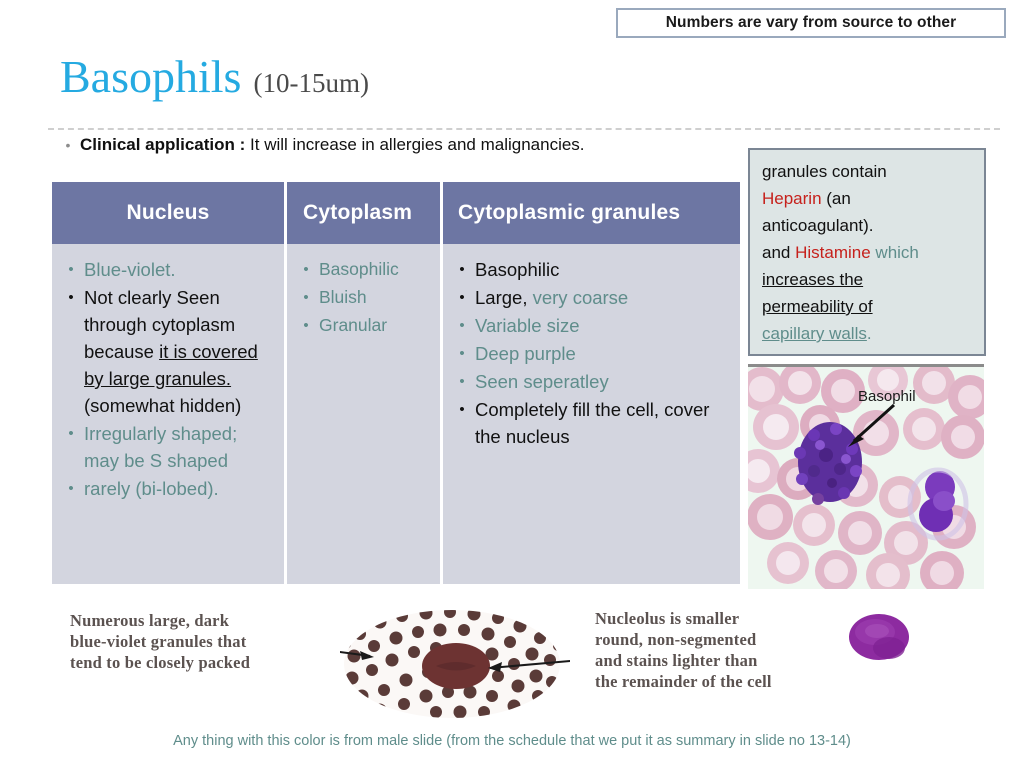 Image resolution: width=1024 pixels, height=768 pixels. What do you see at coordinates (590, 353) in the screenshot?
I see `list-item: • Deep purple` at bounding box center [590, 353].